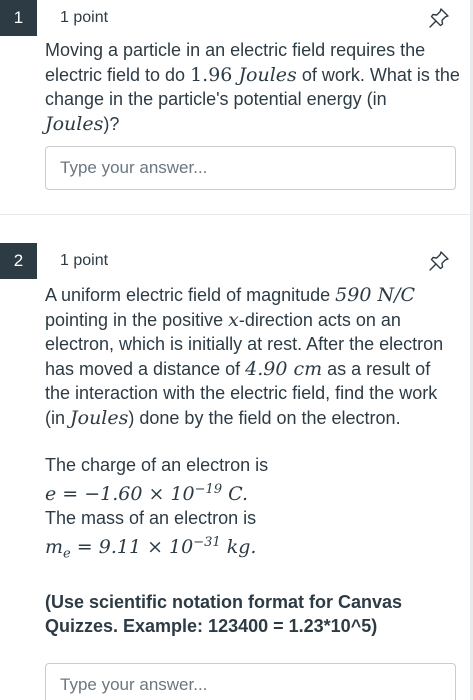  I want to click on question-divider, so click(236, 214).